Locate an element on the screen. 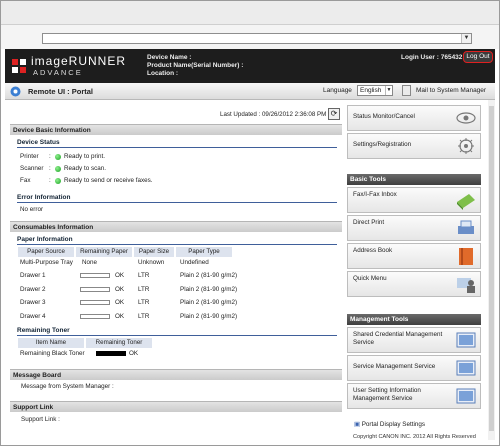 The width and height of the screenshot is (500, 446). language-label: Language is located at coordinates (337, 90).